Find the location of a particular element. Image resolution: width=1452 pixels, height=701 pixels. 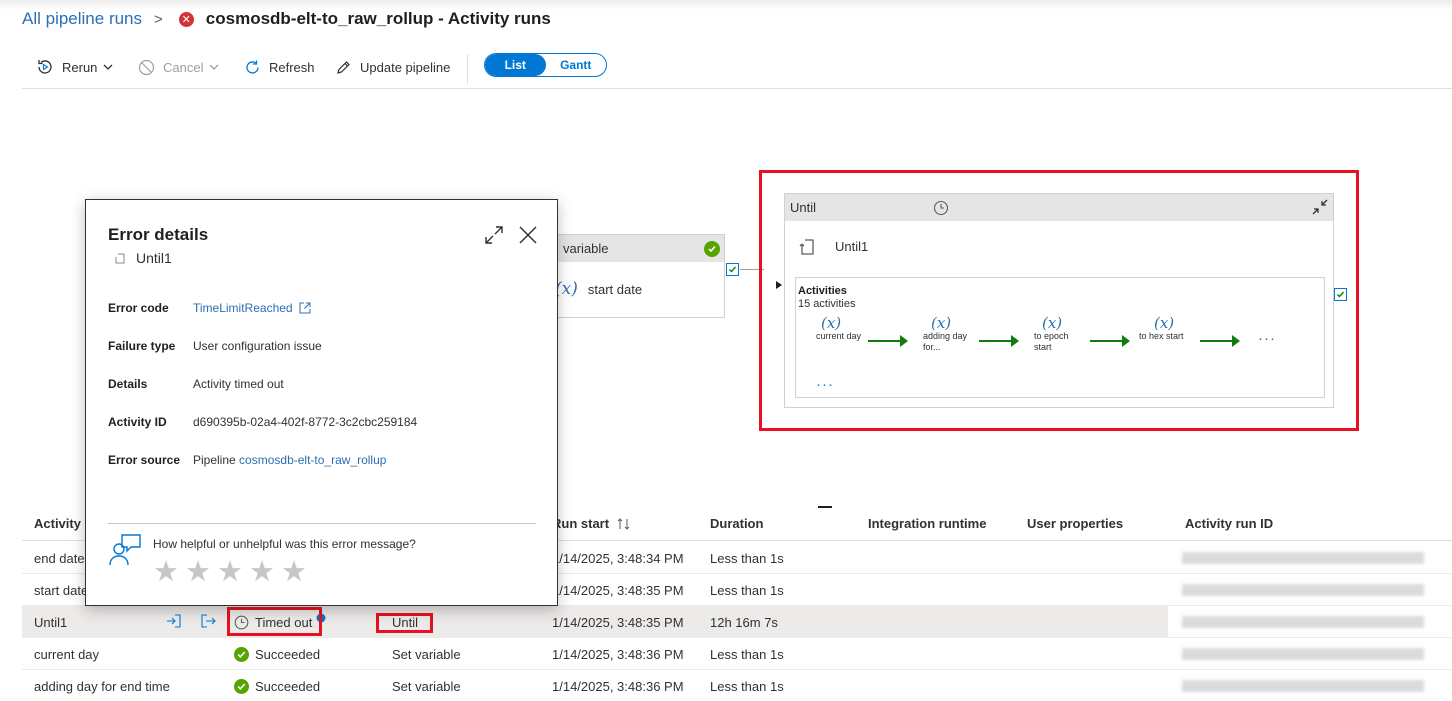

timed-out-highlight-box is located at coordinates (274, 621).